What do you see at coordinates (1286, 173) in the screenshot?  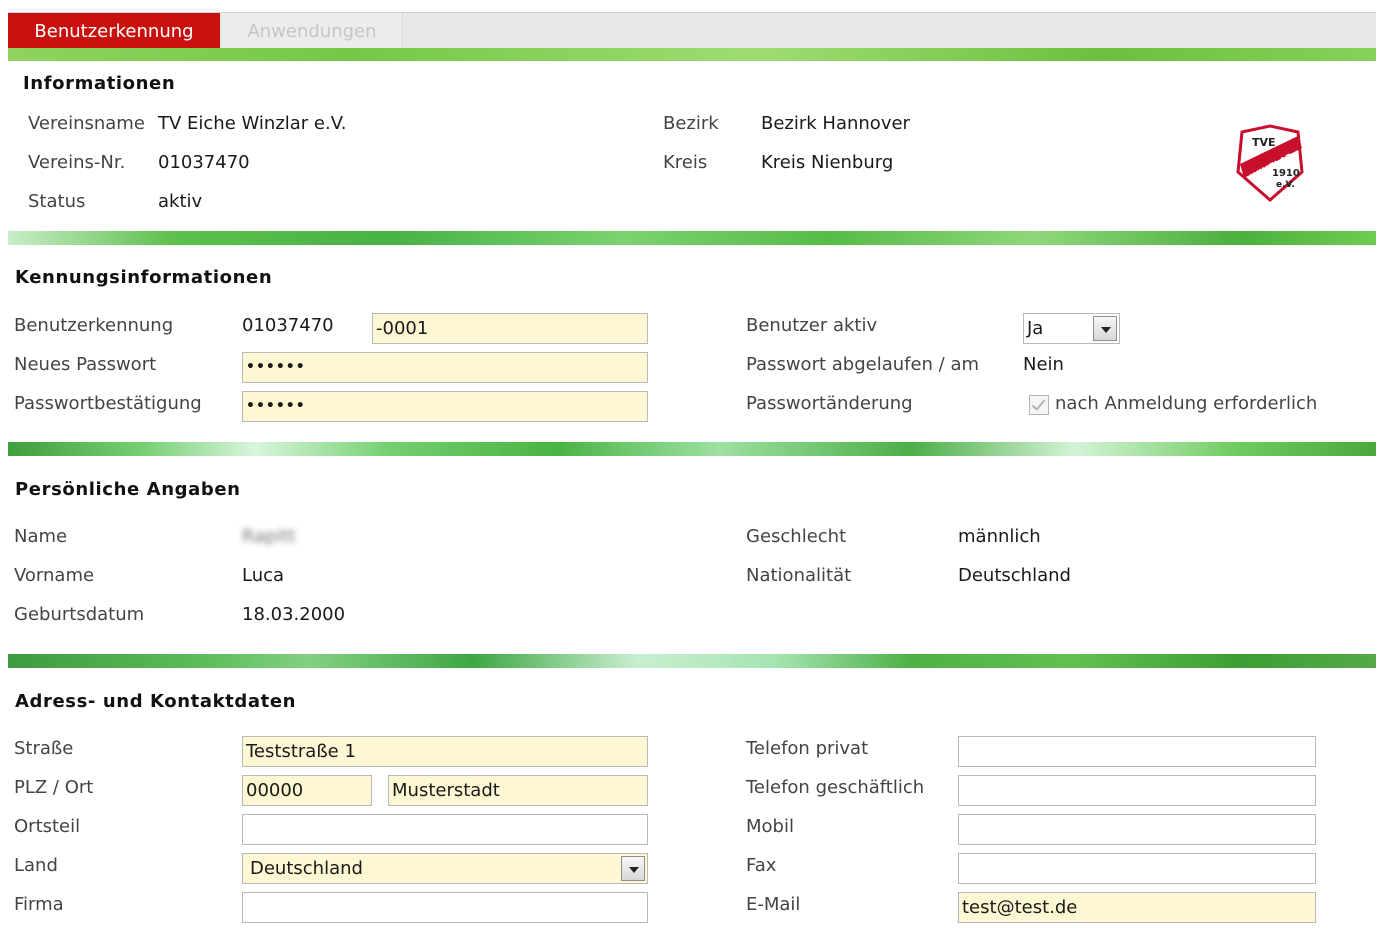 I see `svg-text: 1910` at bounding box center [1286, 173].